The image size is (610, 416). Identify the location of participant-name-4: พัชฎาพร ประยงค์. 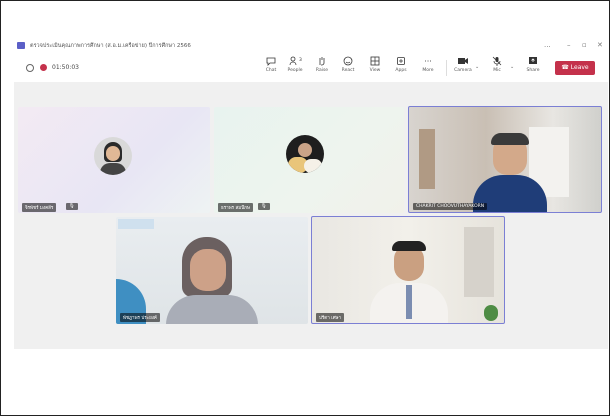
(140, 317).